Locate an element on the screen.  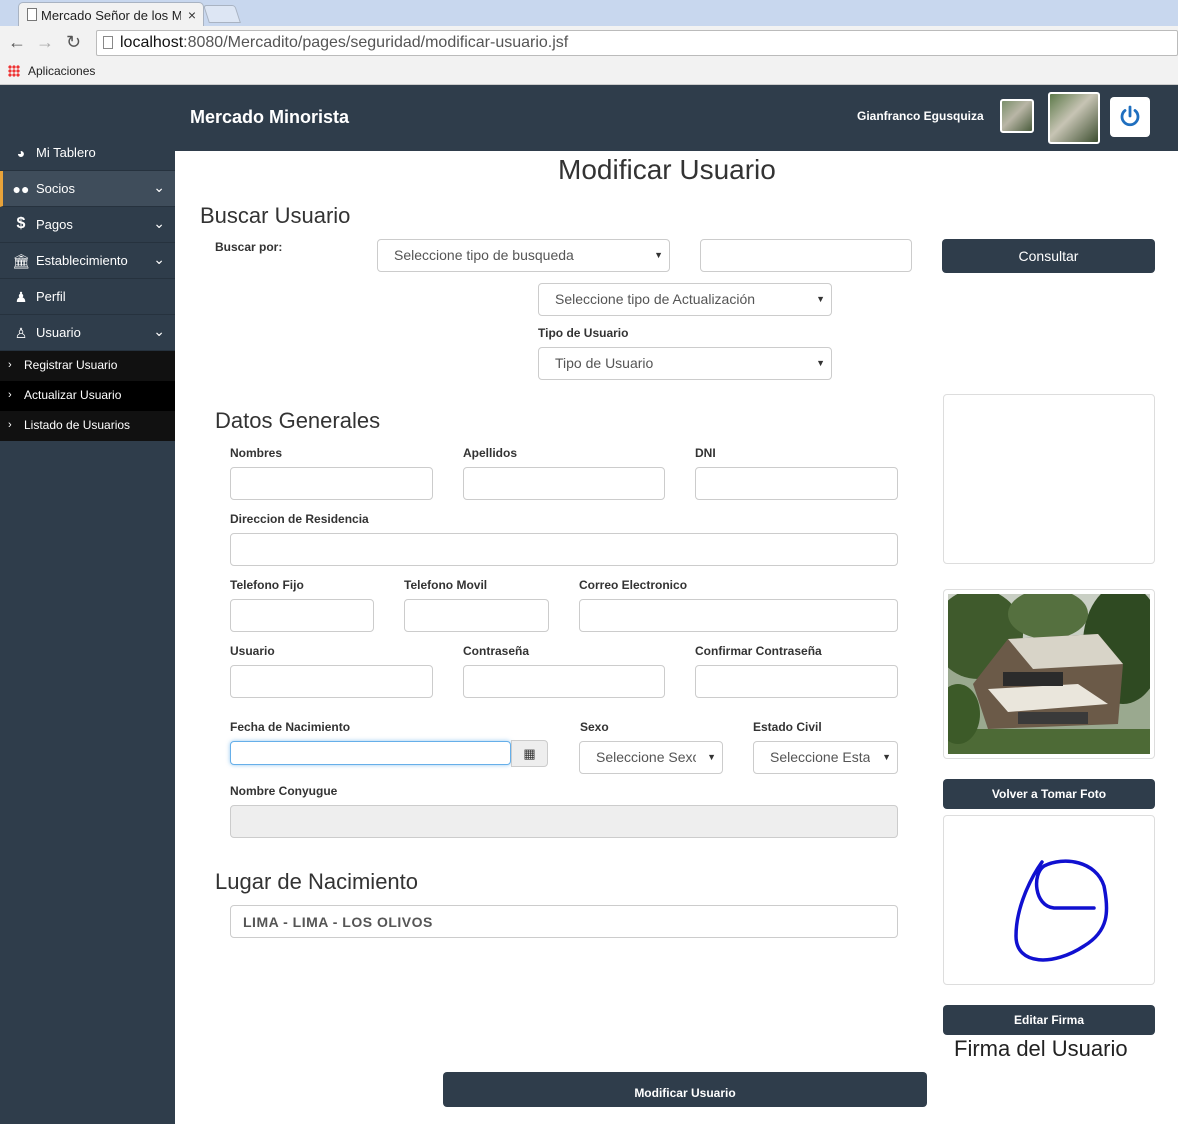
general-section-title: Datos Generales is located at coordinates (298, 420).